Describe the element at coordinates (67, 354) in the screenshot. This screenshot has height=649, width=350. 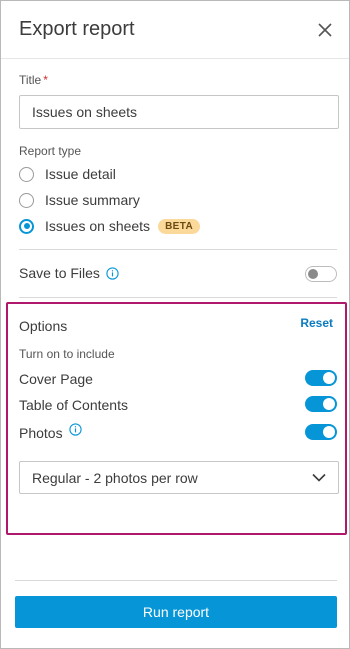
I see `options-hint: Turn on to include` at that location.